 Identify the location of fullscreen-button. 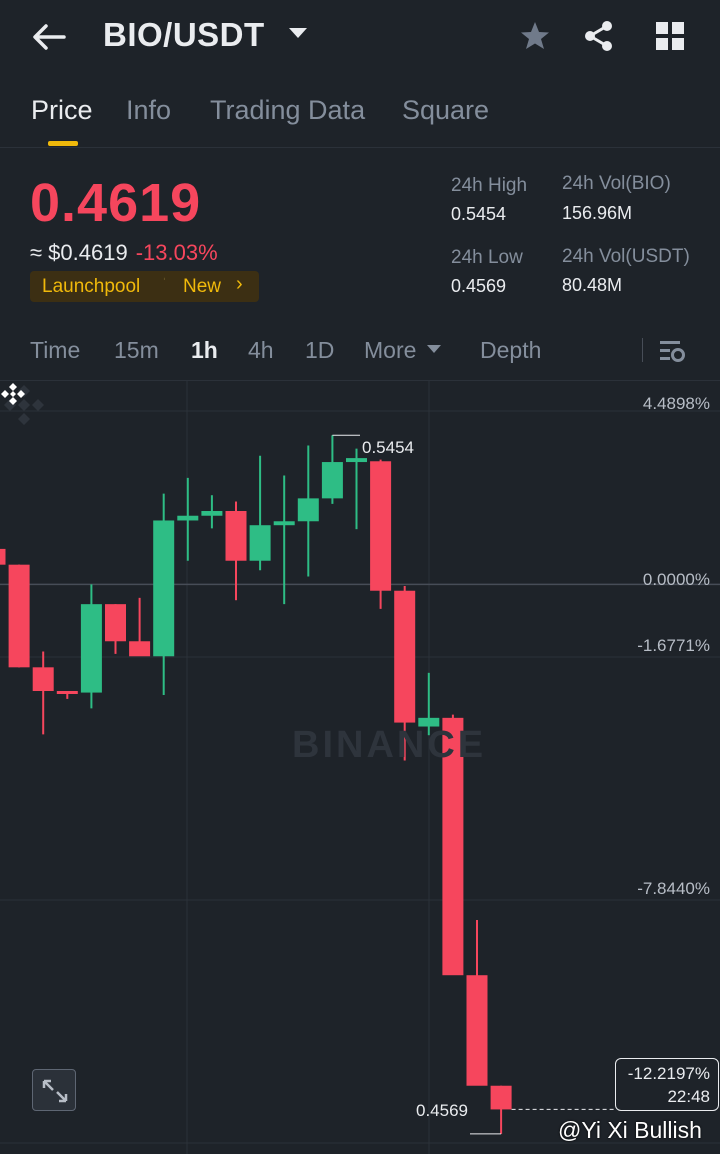
(54, 1090).